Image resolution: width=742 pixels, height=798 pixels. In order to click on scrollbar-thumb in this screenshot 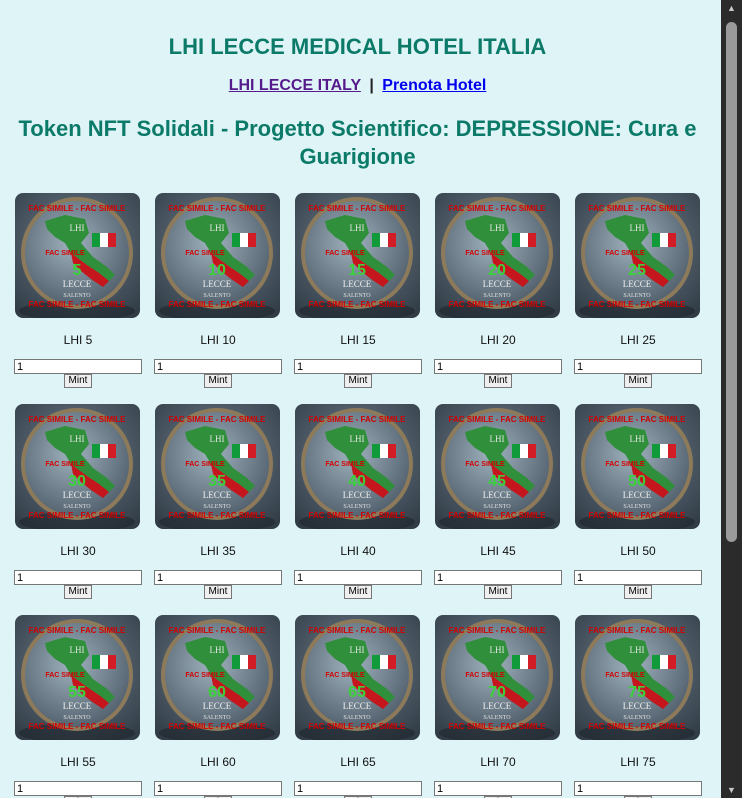, I will do `click(731, 282)`.